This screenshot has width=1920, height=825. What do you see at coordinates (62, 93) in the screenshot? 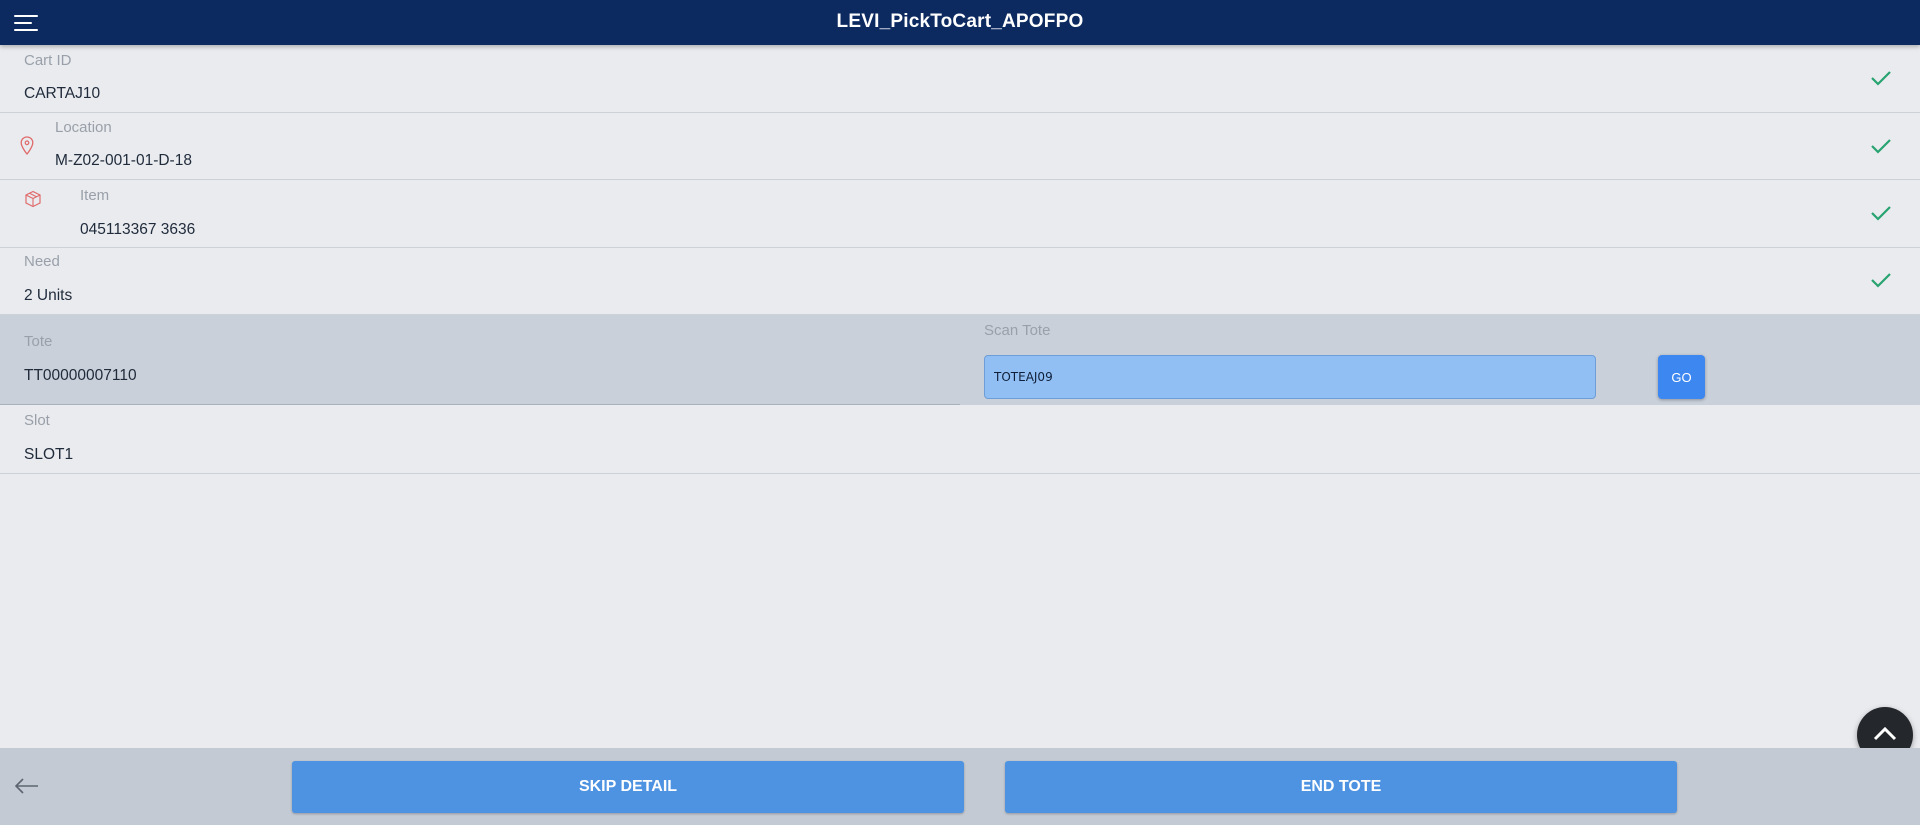
I see `cart-id-value: CARTAJ10` at bounding box center [62, 93].